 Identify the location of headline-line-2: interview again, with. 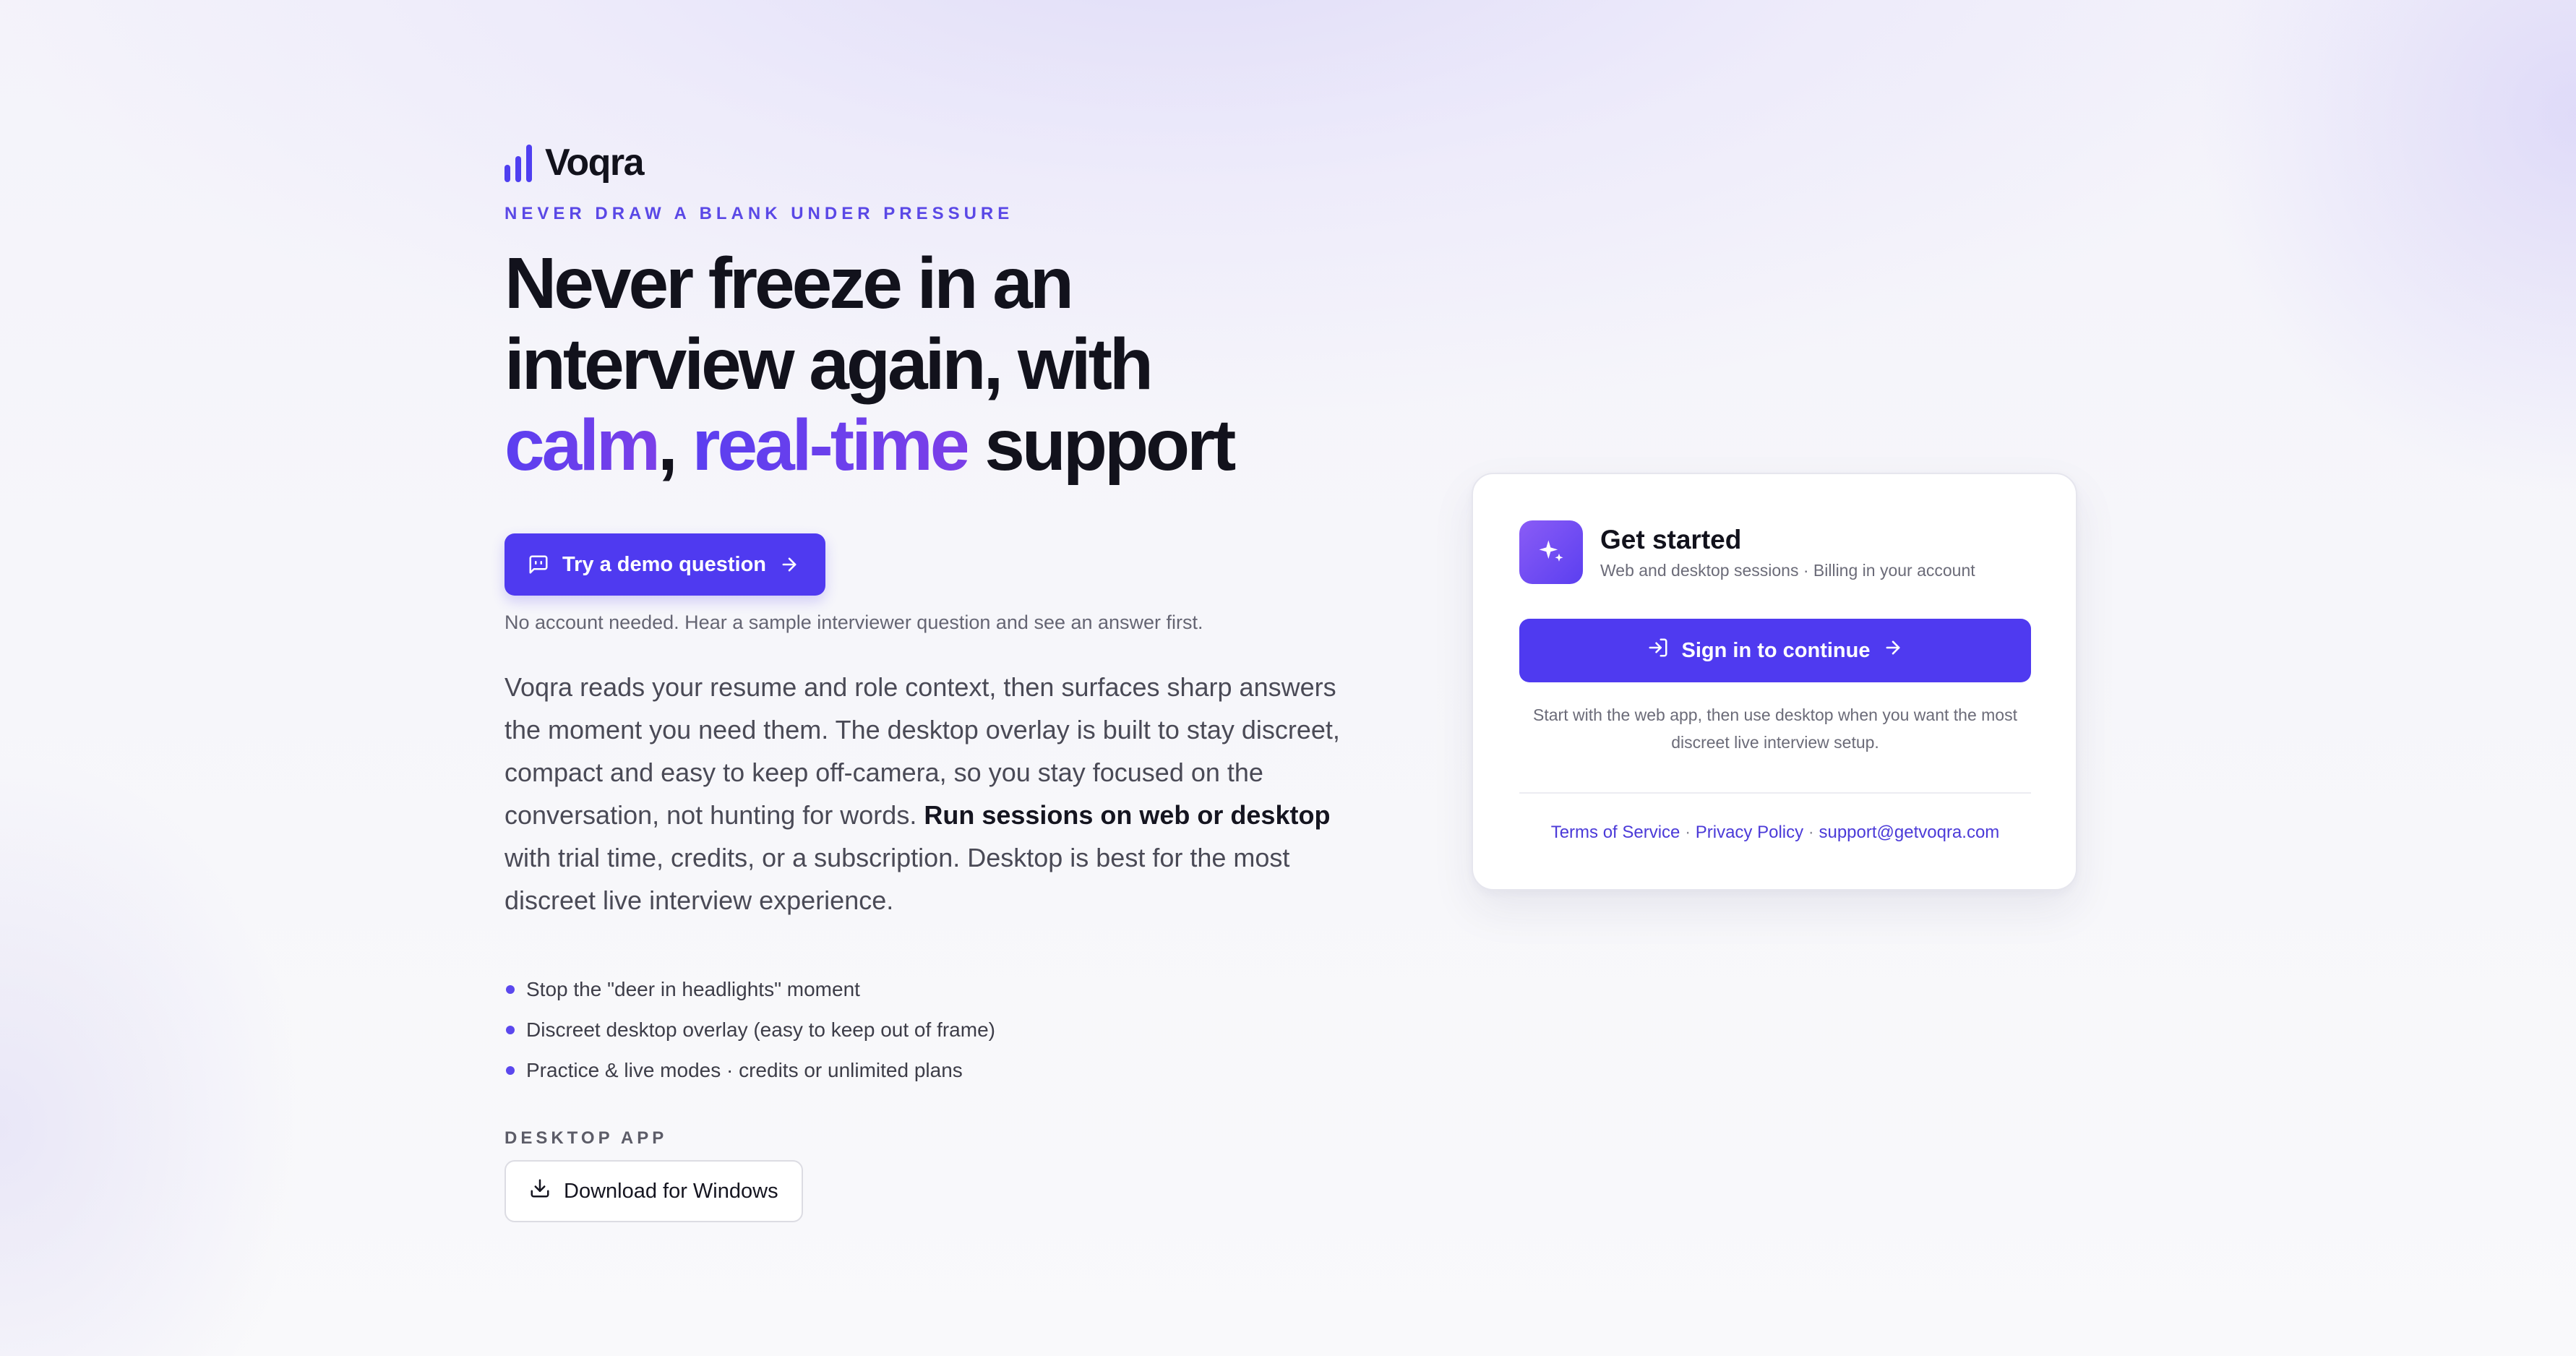
(829, 364).